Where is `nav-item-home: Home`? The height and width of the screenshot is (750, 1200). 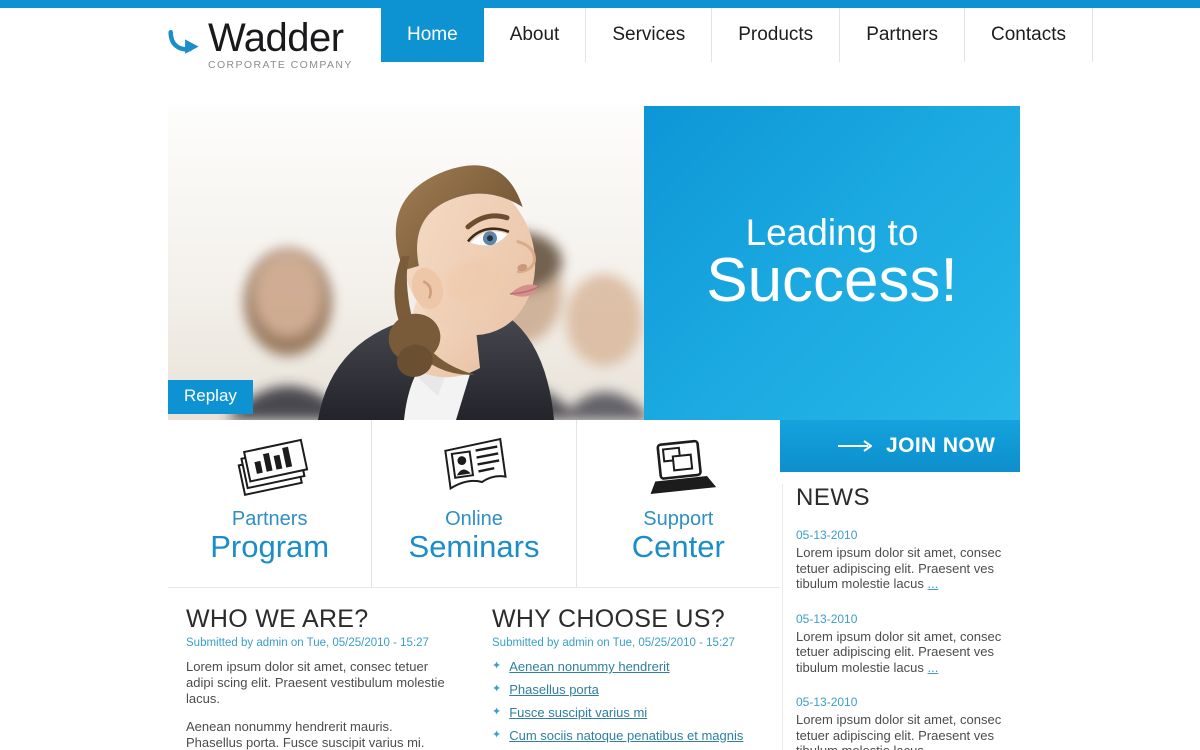
nav-item-home: Home is located at coordinates (432, 35).